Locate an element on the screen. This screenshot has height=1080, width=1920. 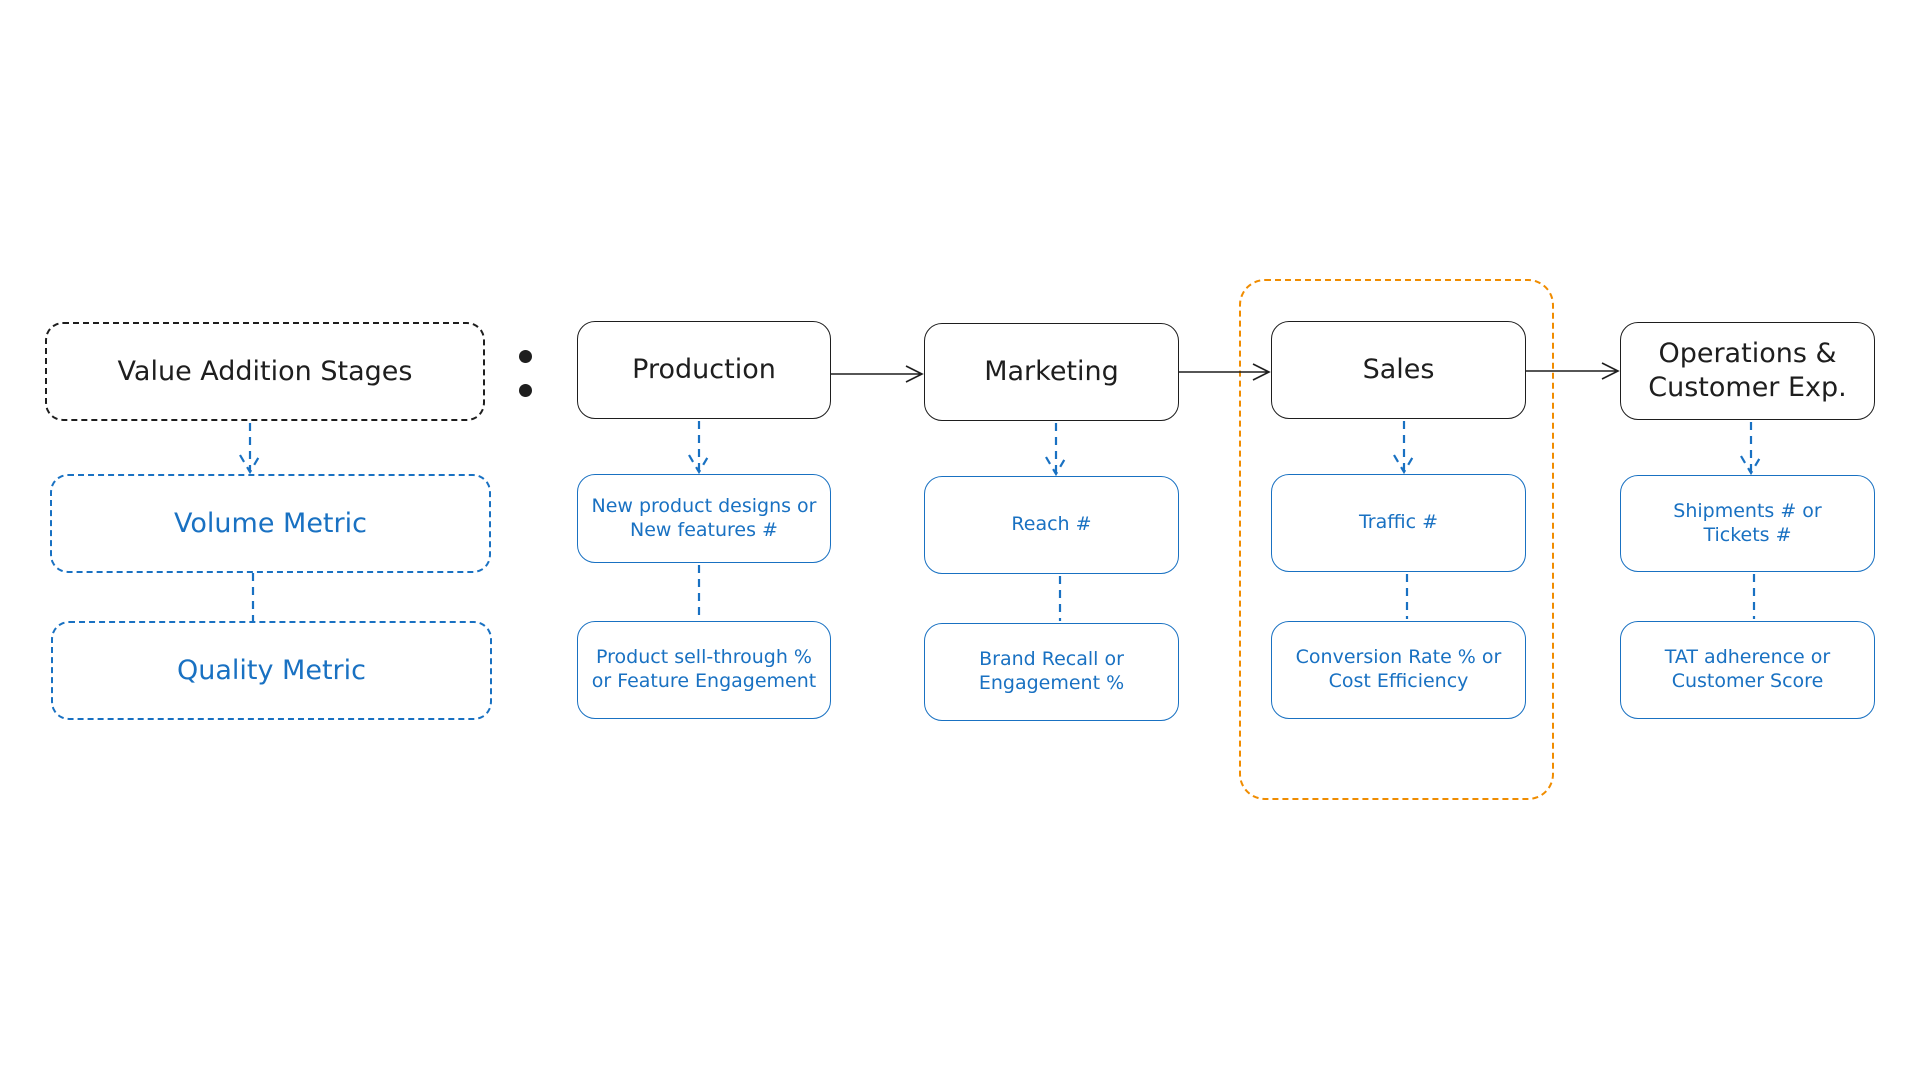
legend-quality-label: Quality Metric is located at coordinates (271, 670).